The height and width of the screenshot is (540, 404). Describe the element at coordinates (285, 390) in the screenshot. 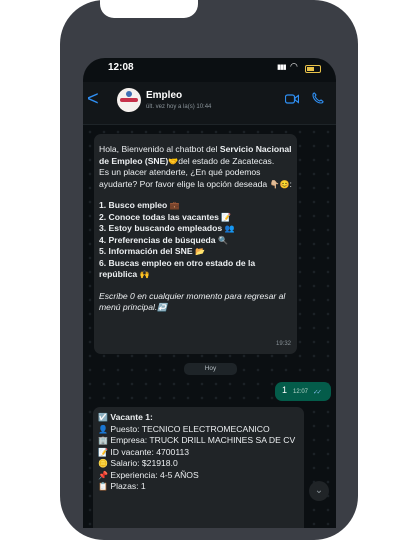

I see `user-message-text: 1` at that location.